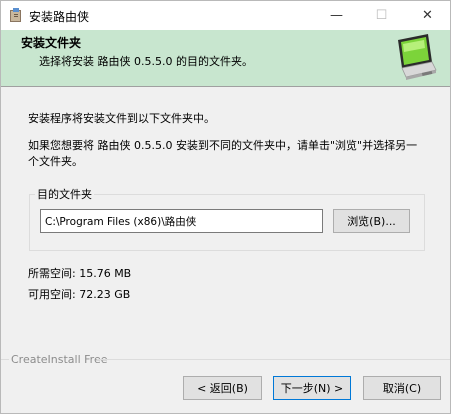  Describe the element at coordinates (273, 359) in the screenshot. I see `footer-divider` at that location.